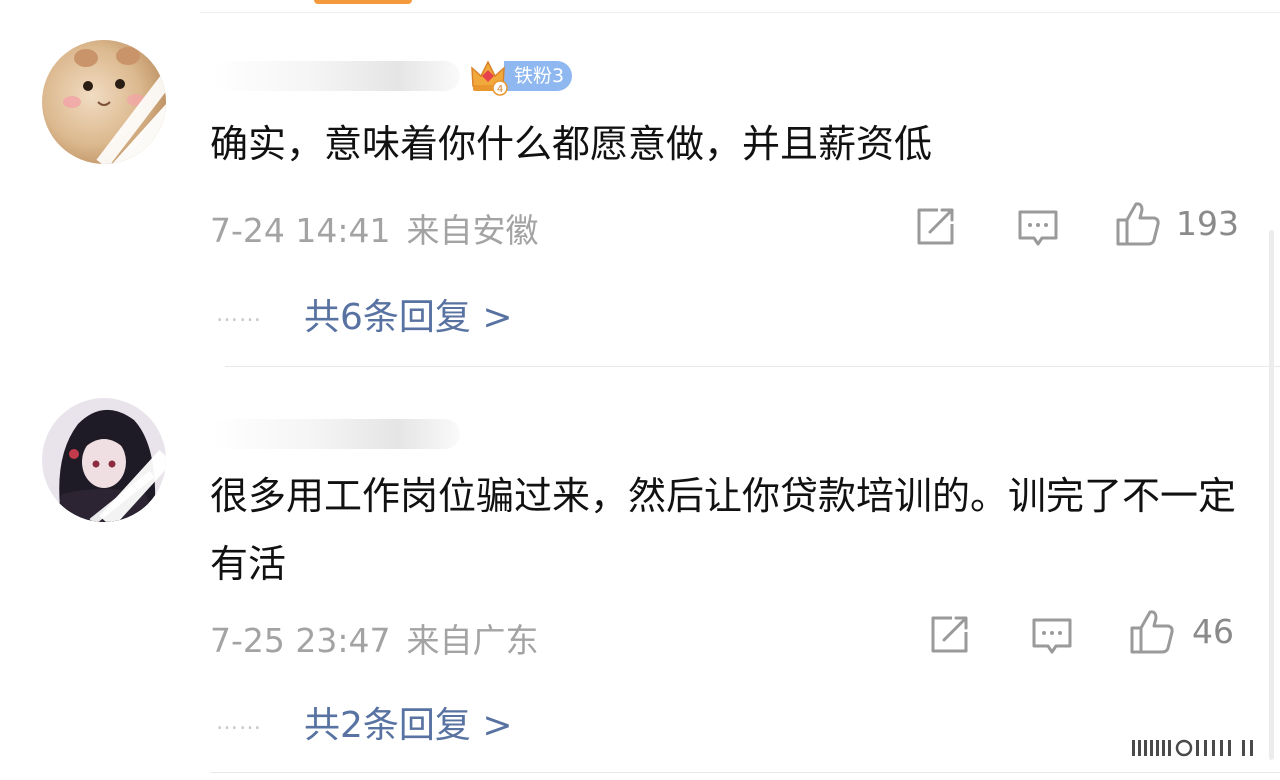 This screenshot has width=1280, height=780. What do you see at coordinates (571, 144) in the screenshot?
I see `comment-text: 确实，意味着你什么都愿意做，并且薪资低` at bounding box center [571, 144].